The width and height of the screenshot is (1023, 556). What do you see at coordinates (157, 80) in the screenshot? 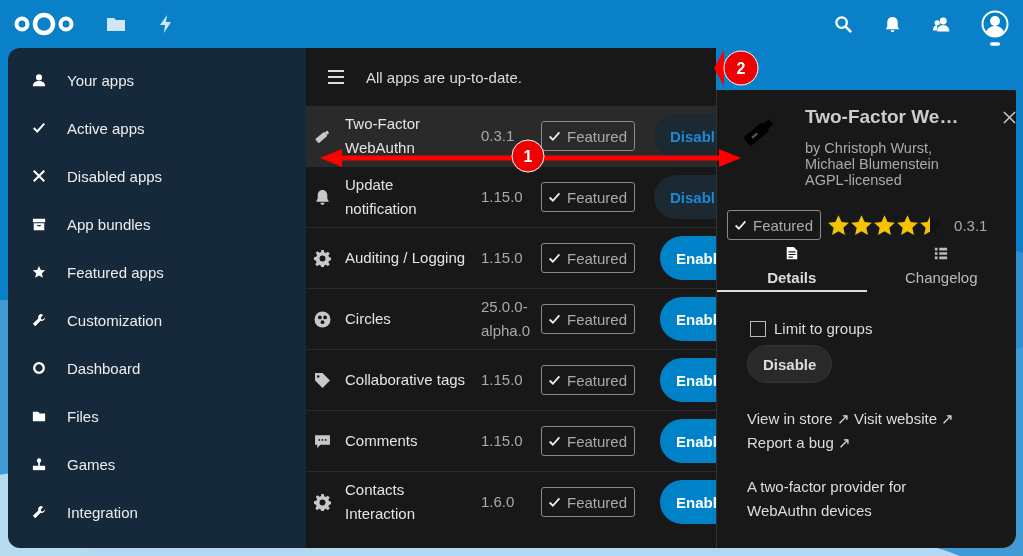
I see `nav-item: Your apps` at bounding box center [157, 80].